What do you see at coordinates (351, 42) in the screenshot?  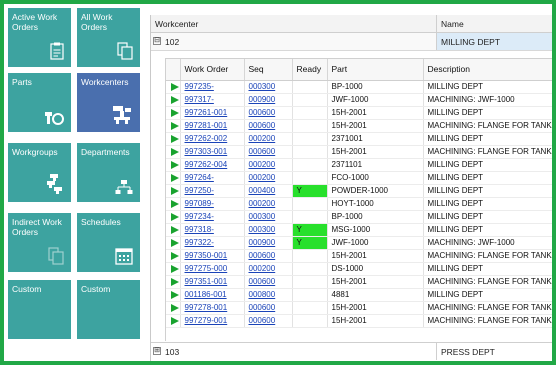 I see `group-row-102: ⊟ 102 MILLING DEPT` at bounding box center [351, 42].